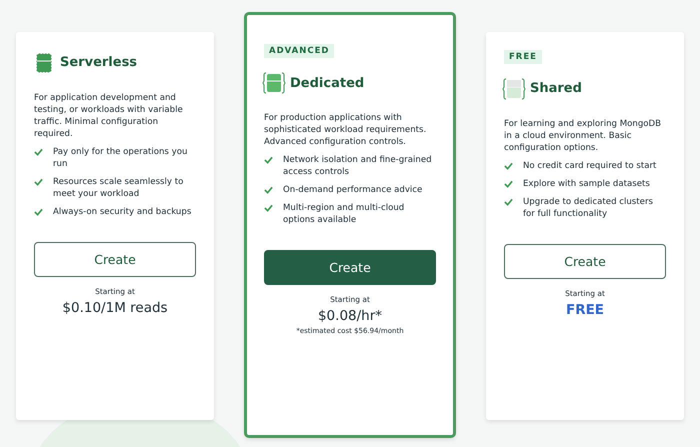 Image resolution: width=700 pixels, height=447 pixels. I want to click on feature-text: Always-on security and backups, so click(122, 212).